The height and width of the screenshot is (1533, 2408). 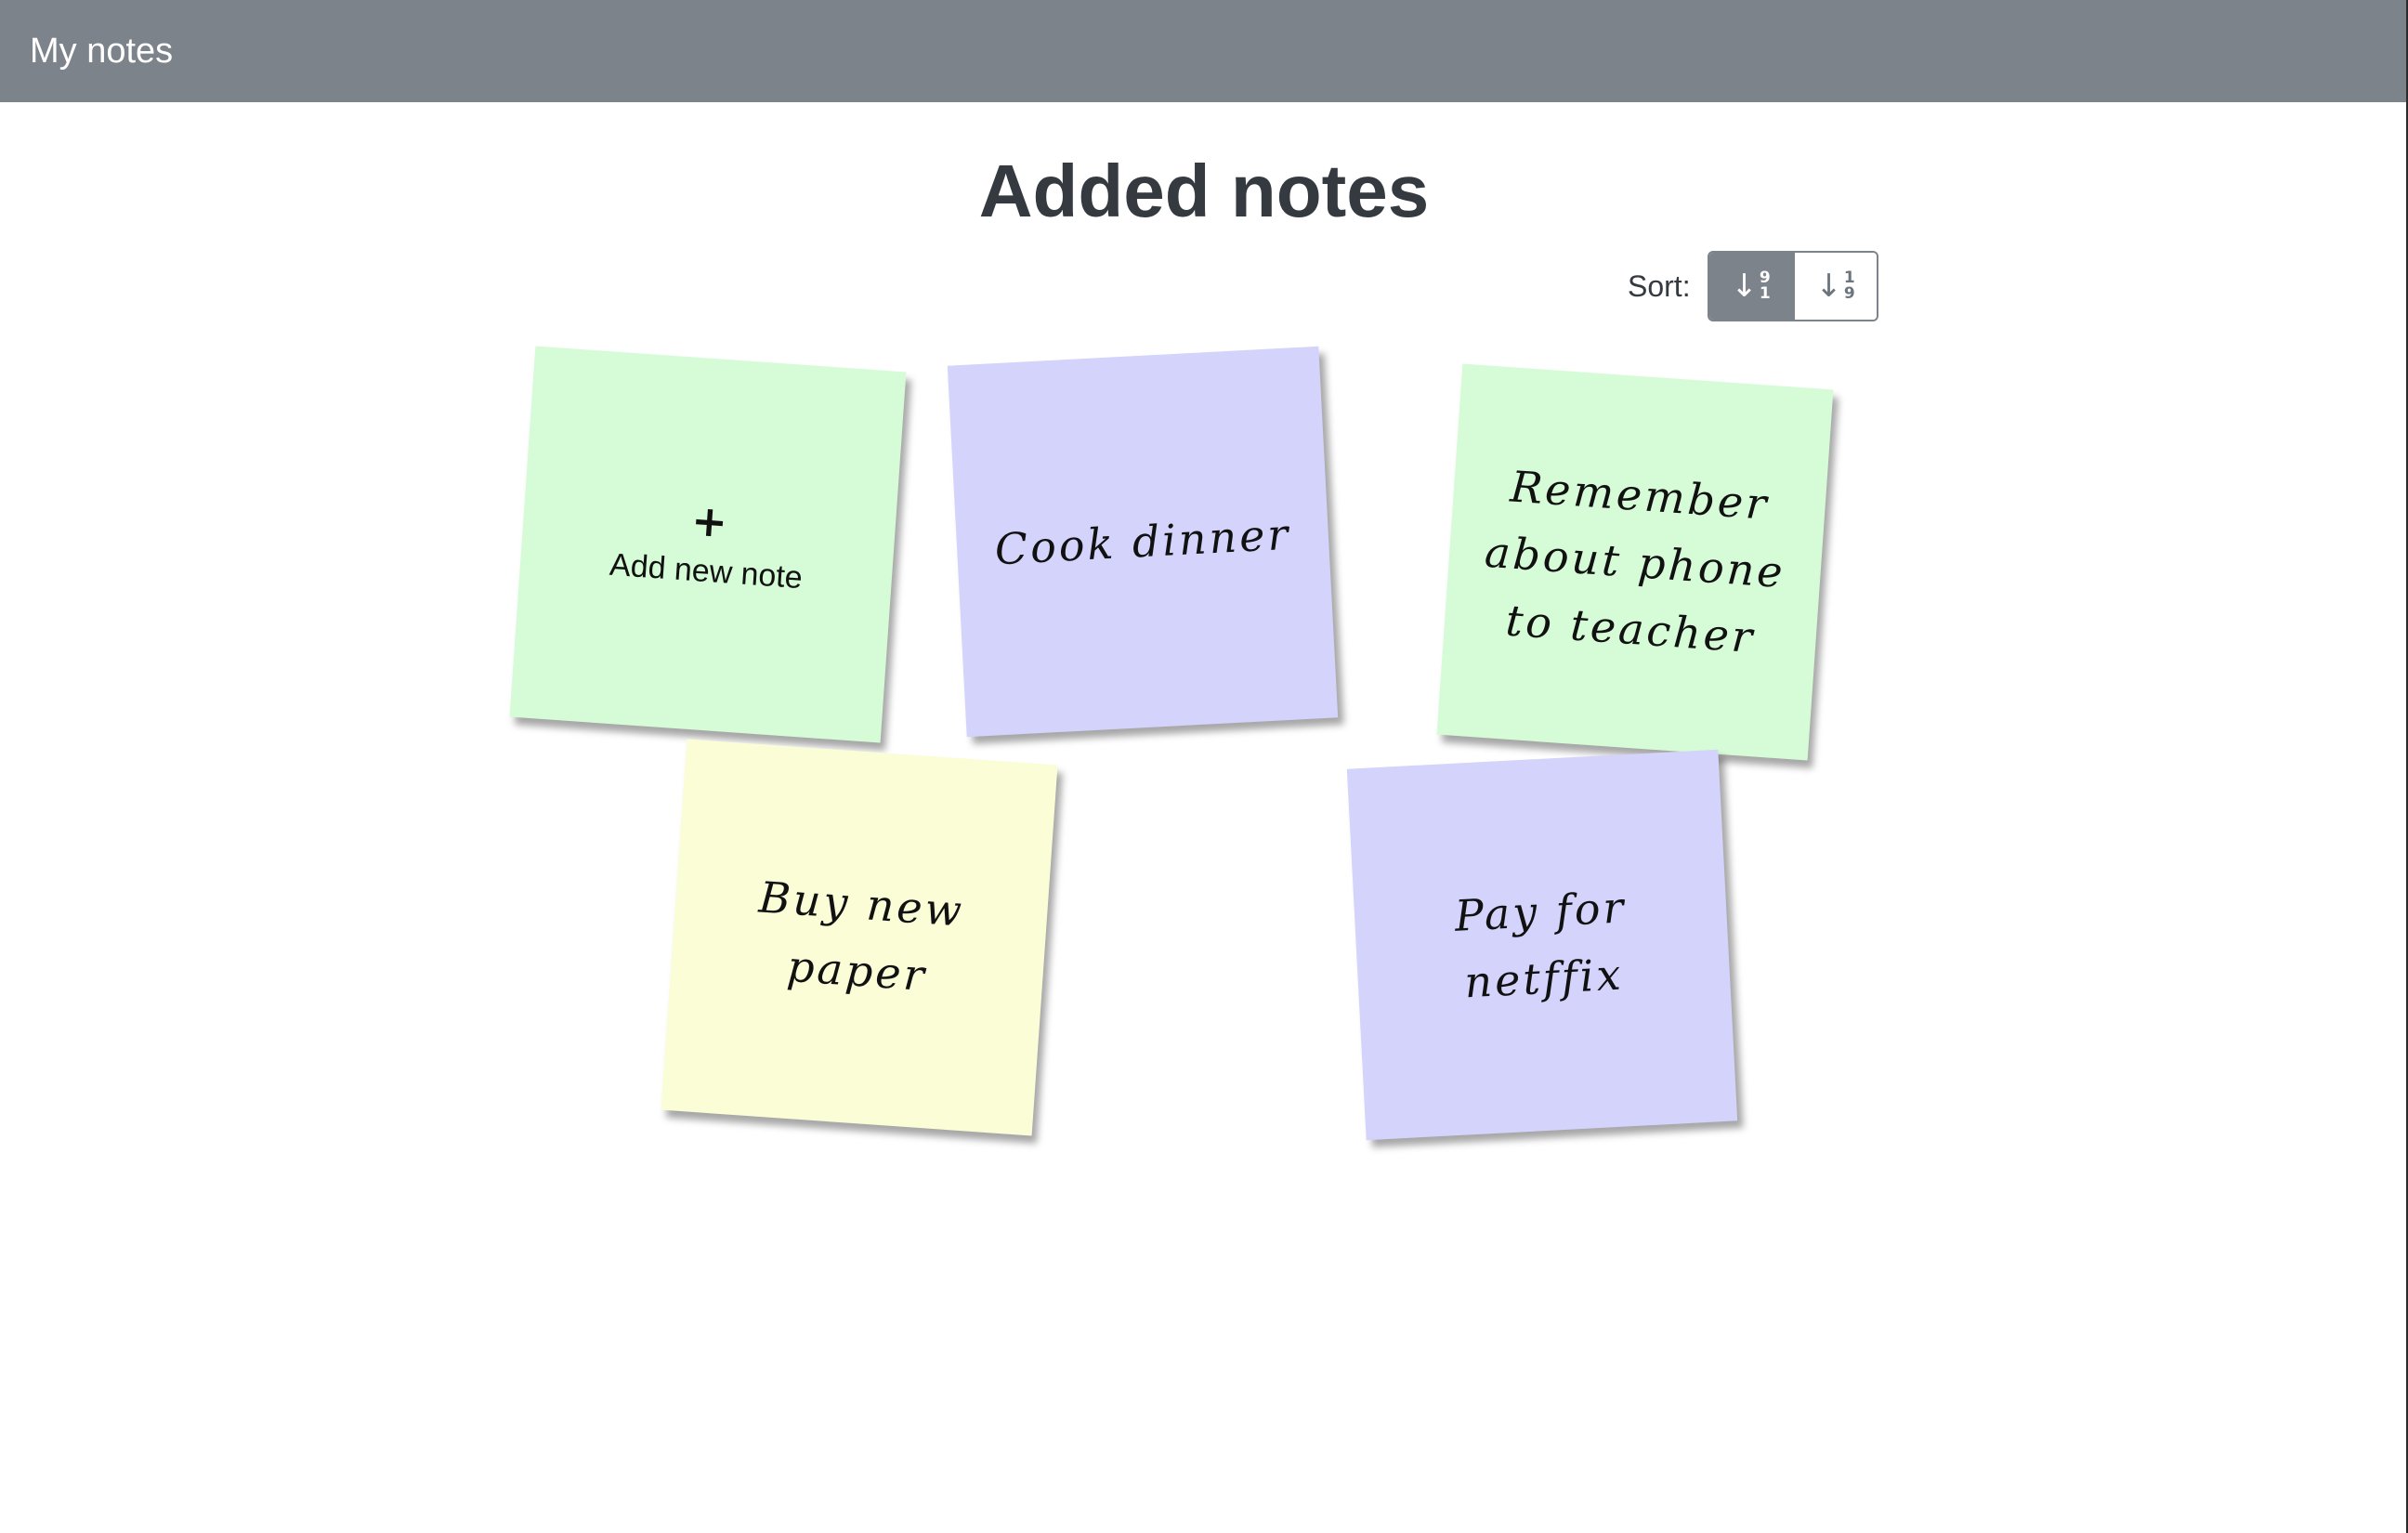 What do you see at coordinates (1659, 286) in the screenshot?
I see `sort-label: Sort:` at bounding box center [1659, 286].